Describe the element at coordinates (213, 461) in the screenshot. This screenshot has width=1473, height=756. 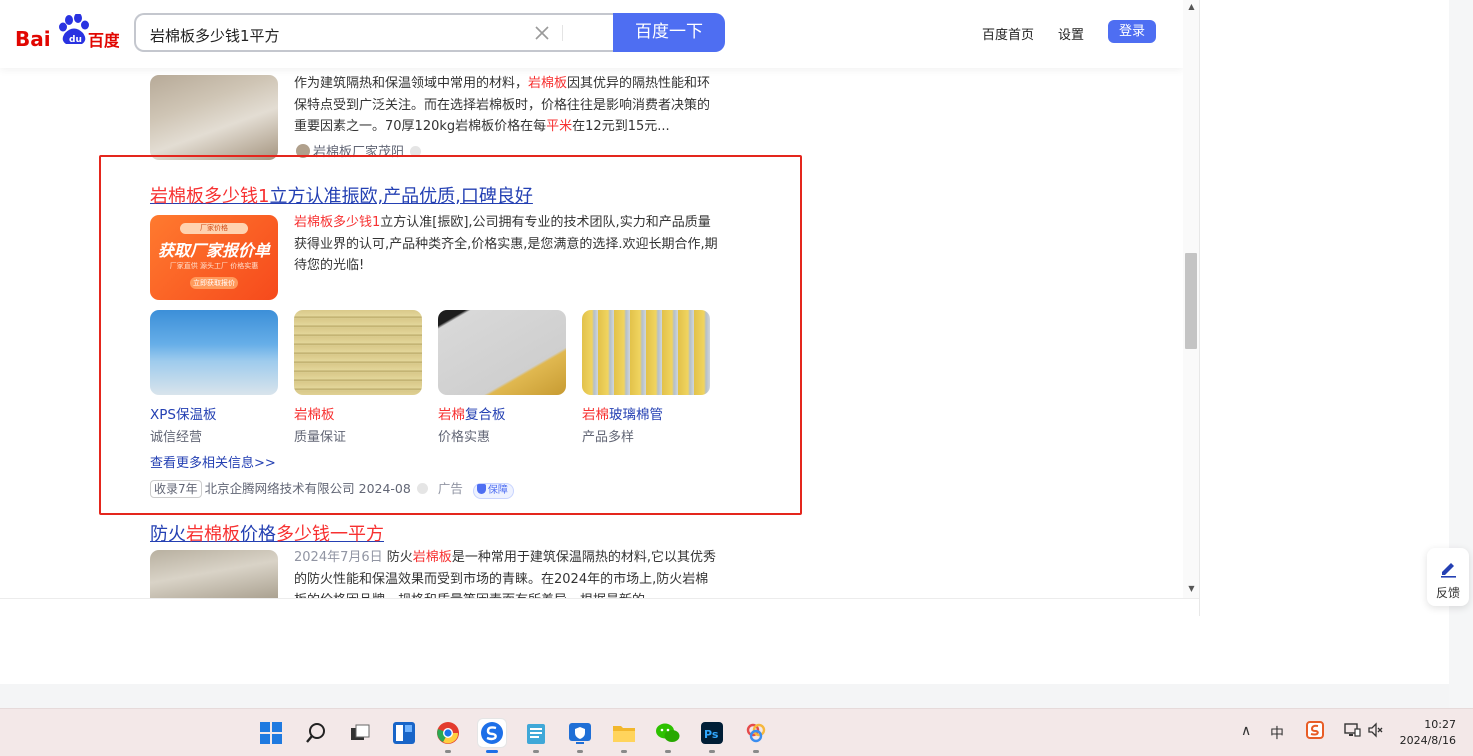
I see `more-info-link: 查看更多相关信息>>` at that location.